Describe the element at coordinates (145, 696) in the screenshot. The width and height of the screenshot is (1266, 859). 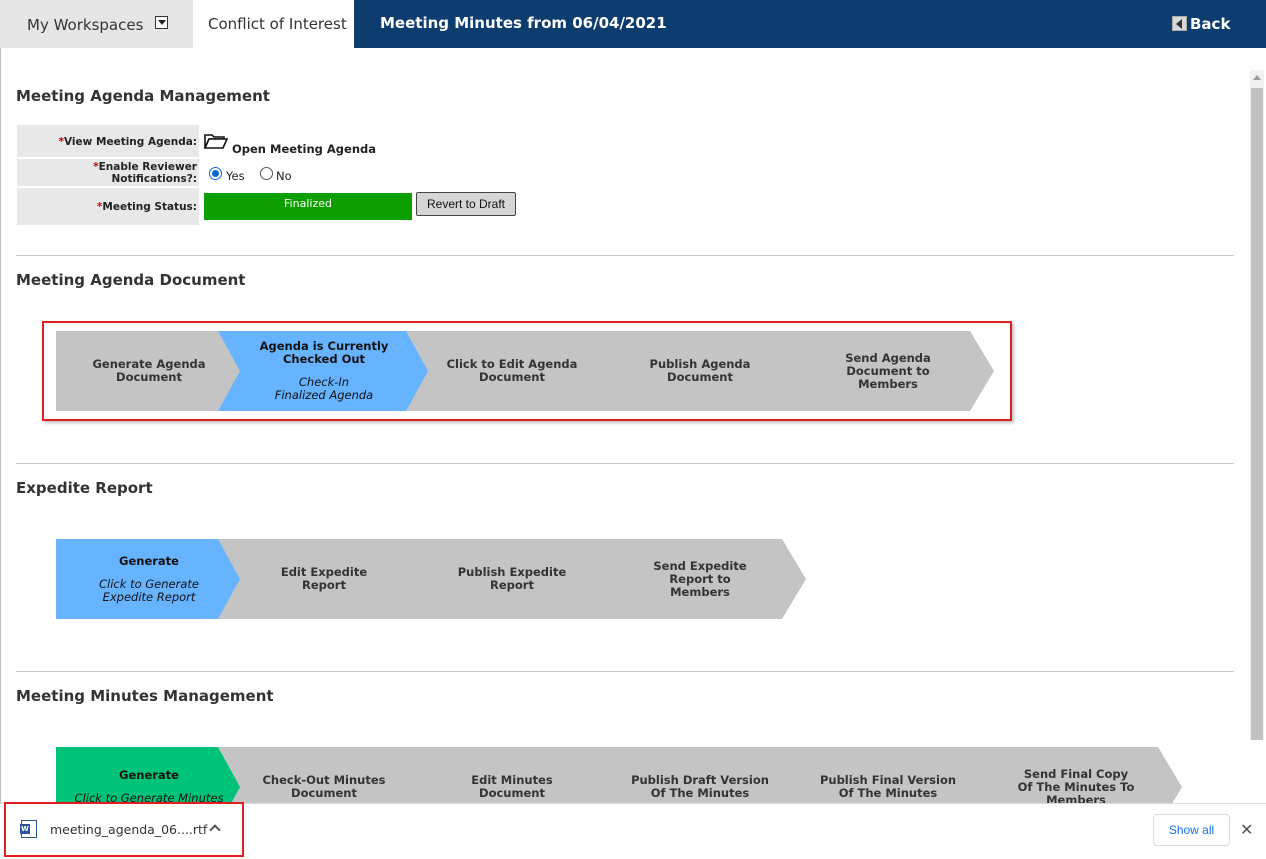
I see `minutes-management-title: Meeting Minutes Management` at that location.